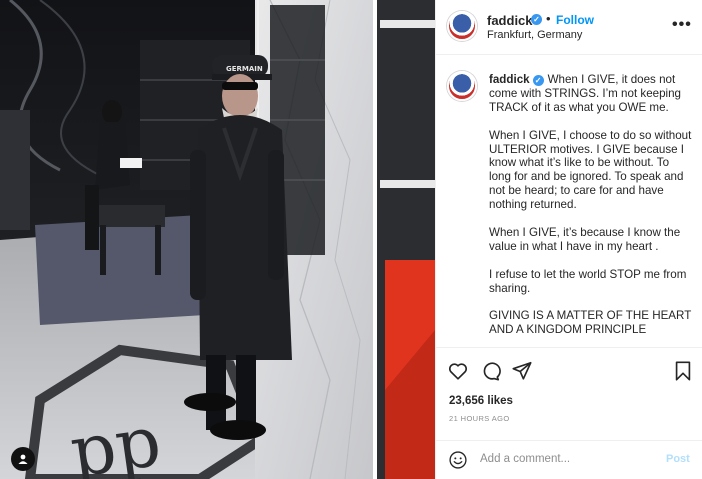 The image size is (702, 479). I want to click on post-comment-button: Post, so click(678, 459).